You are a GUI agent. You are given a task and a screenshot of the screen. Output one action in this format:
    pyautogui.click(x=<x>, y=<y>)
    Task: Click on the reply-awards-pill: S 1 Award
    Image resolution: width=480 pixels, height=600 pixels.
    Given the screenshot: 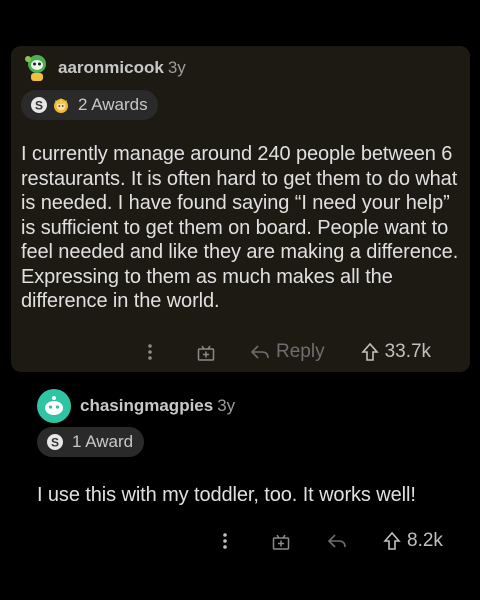 What is the action you would take?
    pyautogui.click(x=90, y=442)
    